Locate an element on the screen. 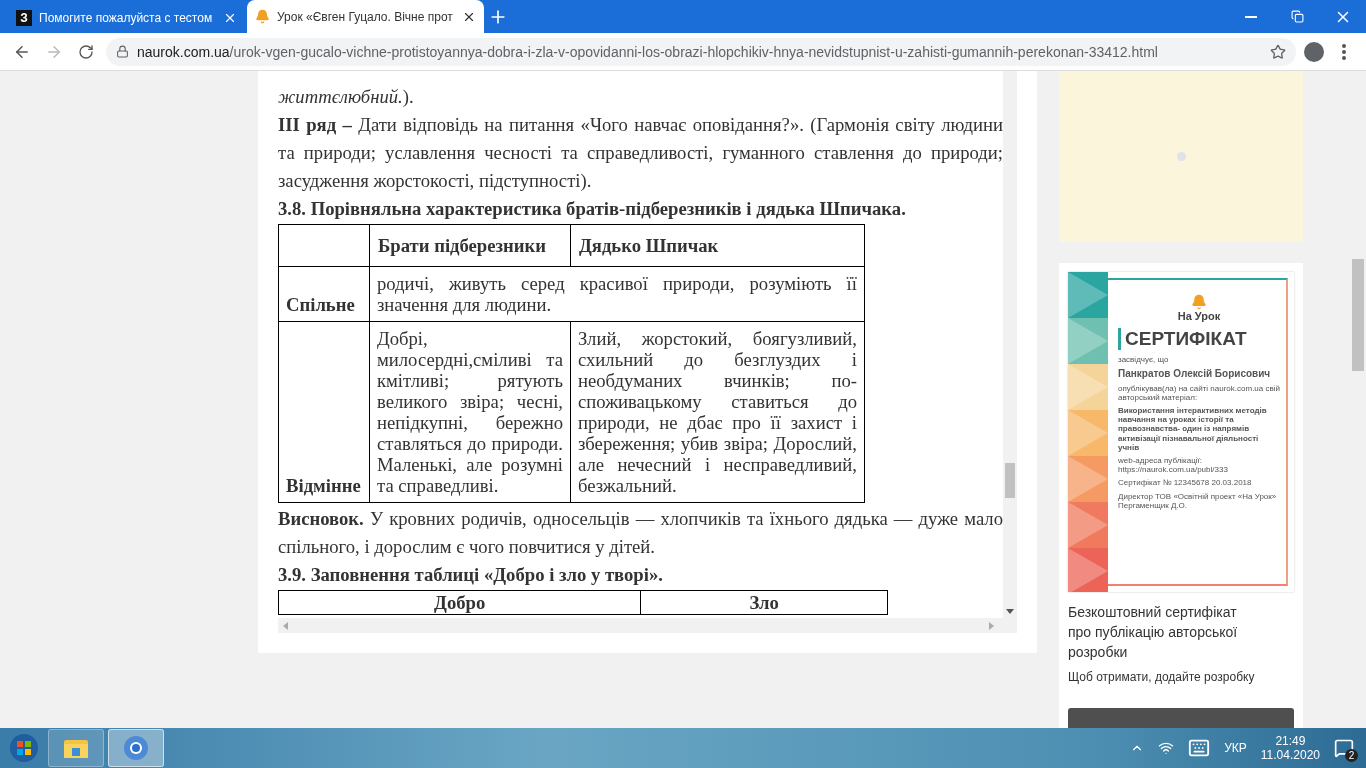  certificate-text: Директор ТОВ «Освітній проект «На Урок» Пергаменщик Д.О. is located at coordinates (1198, 500).